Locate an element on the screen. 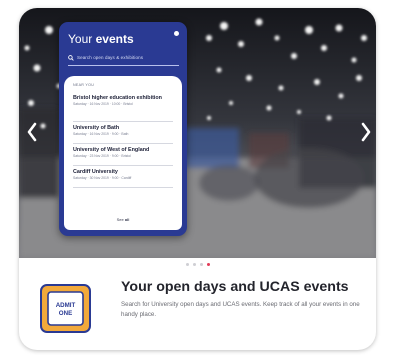 The width and height of the screenshot is (393, 355). chevron-left-icon is located at coordinates (32, 132).